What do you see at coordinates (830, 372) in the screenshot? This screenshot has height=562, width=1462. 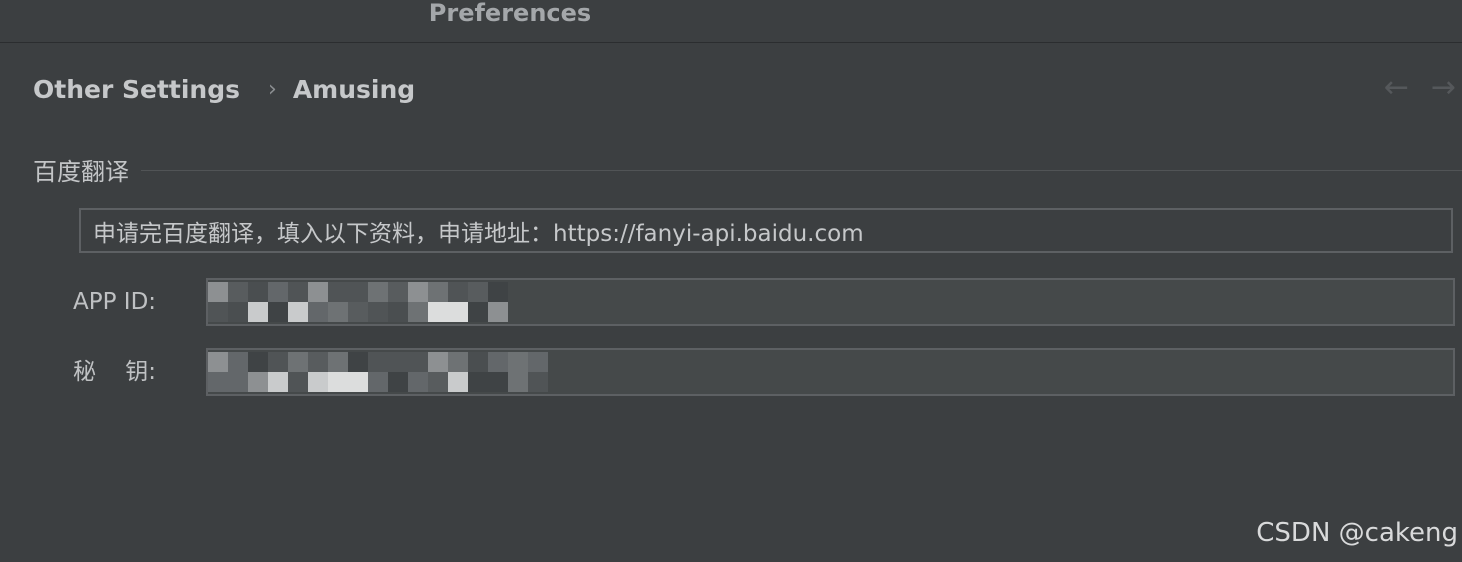 I see `secret-key-input` at bounding box center [830, 372].